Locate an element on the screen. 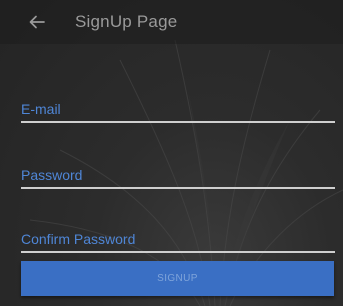 The height and width of the screenshot is (306, 343). email-field-group is located at coordinates (178, 112).